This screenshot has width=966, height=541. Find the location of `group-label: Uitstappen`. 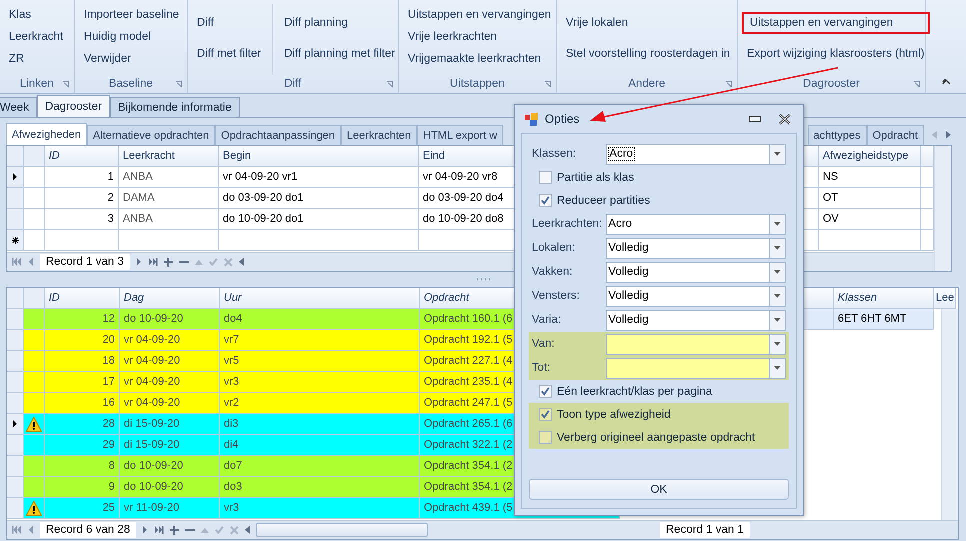

group-label: Uitstappen is located at coordinates (477, 84).